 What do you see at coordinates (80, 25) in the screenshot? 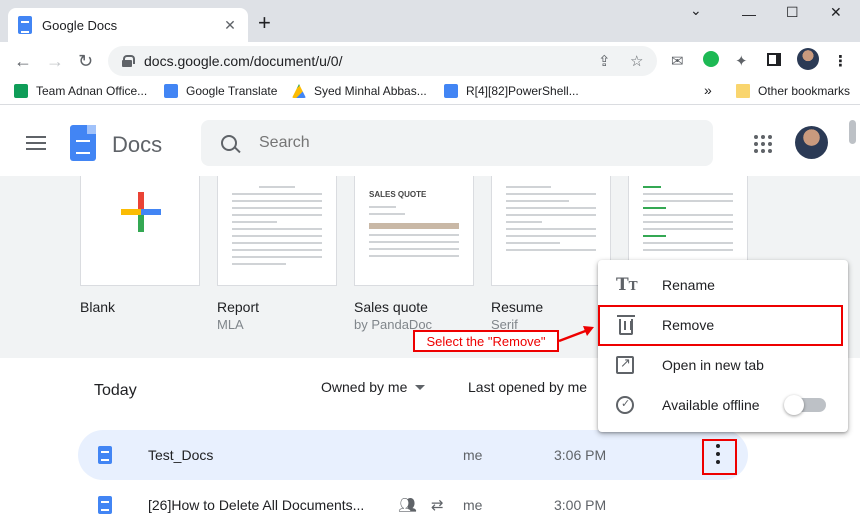
I see `tab-title: Google Docs` at bounding box center [80, 25].